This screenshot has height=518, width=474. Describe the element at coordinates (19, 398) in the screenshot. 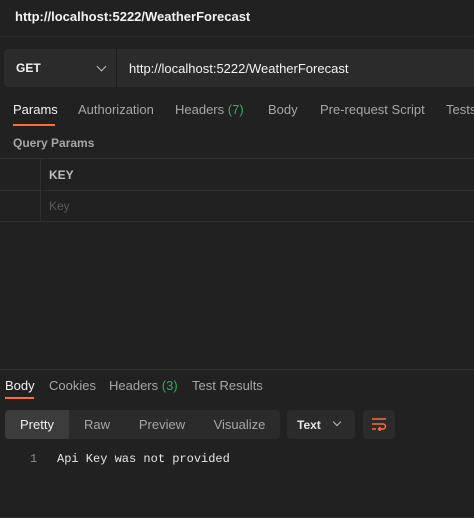

I see `active-response-tab-indicator` at that location.